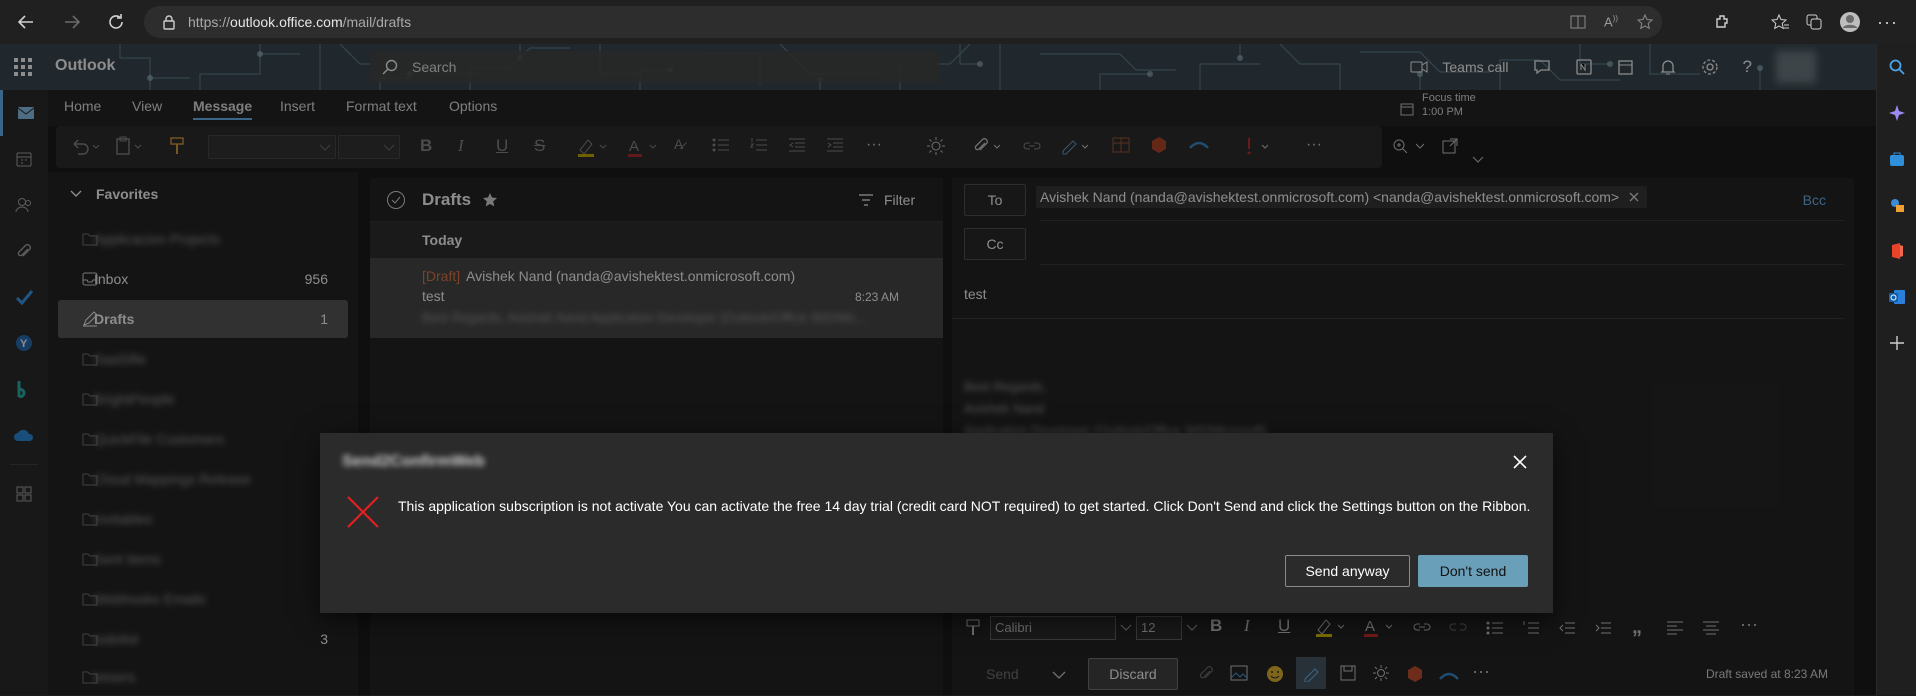 This screenshot has width=1916, height=696. I want to click on shopping-icon, so click(1896, 159).